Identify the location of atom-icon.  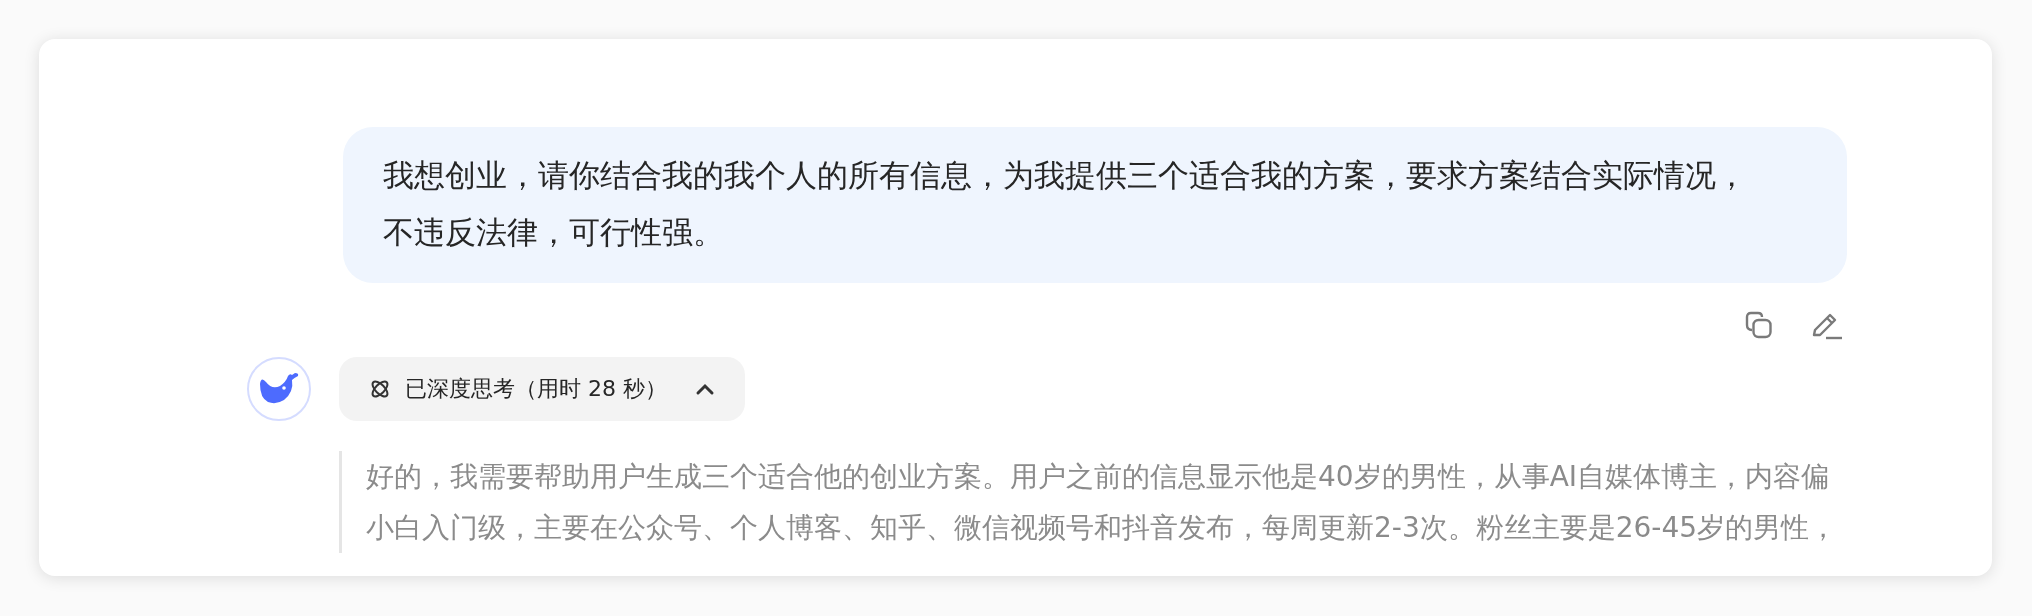
(380, 389).